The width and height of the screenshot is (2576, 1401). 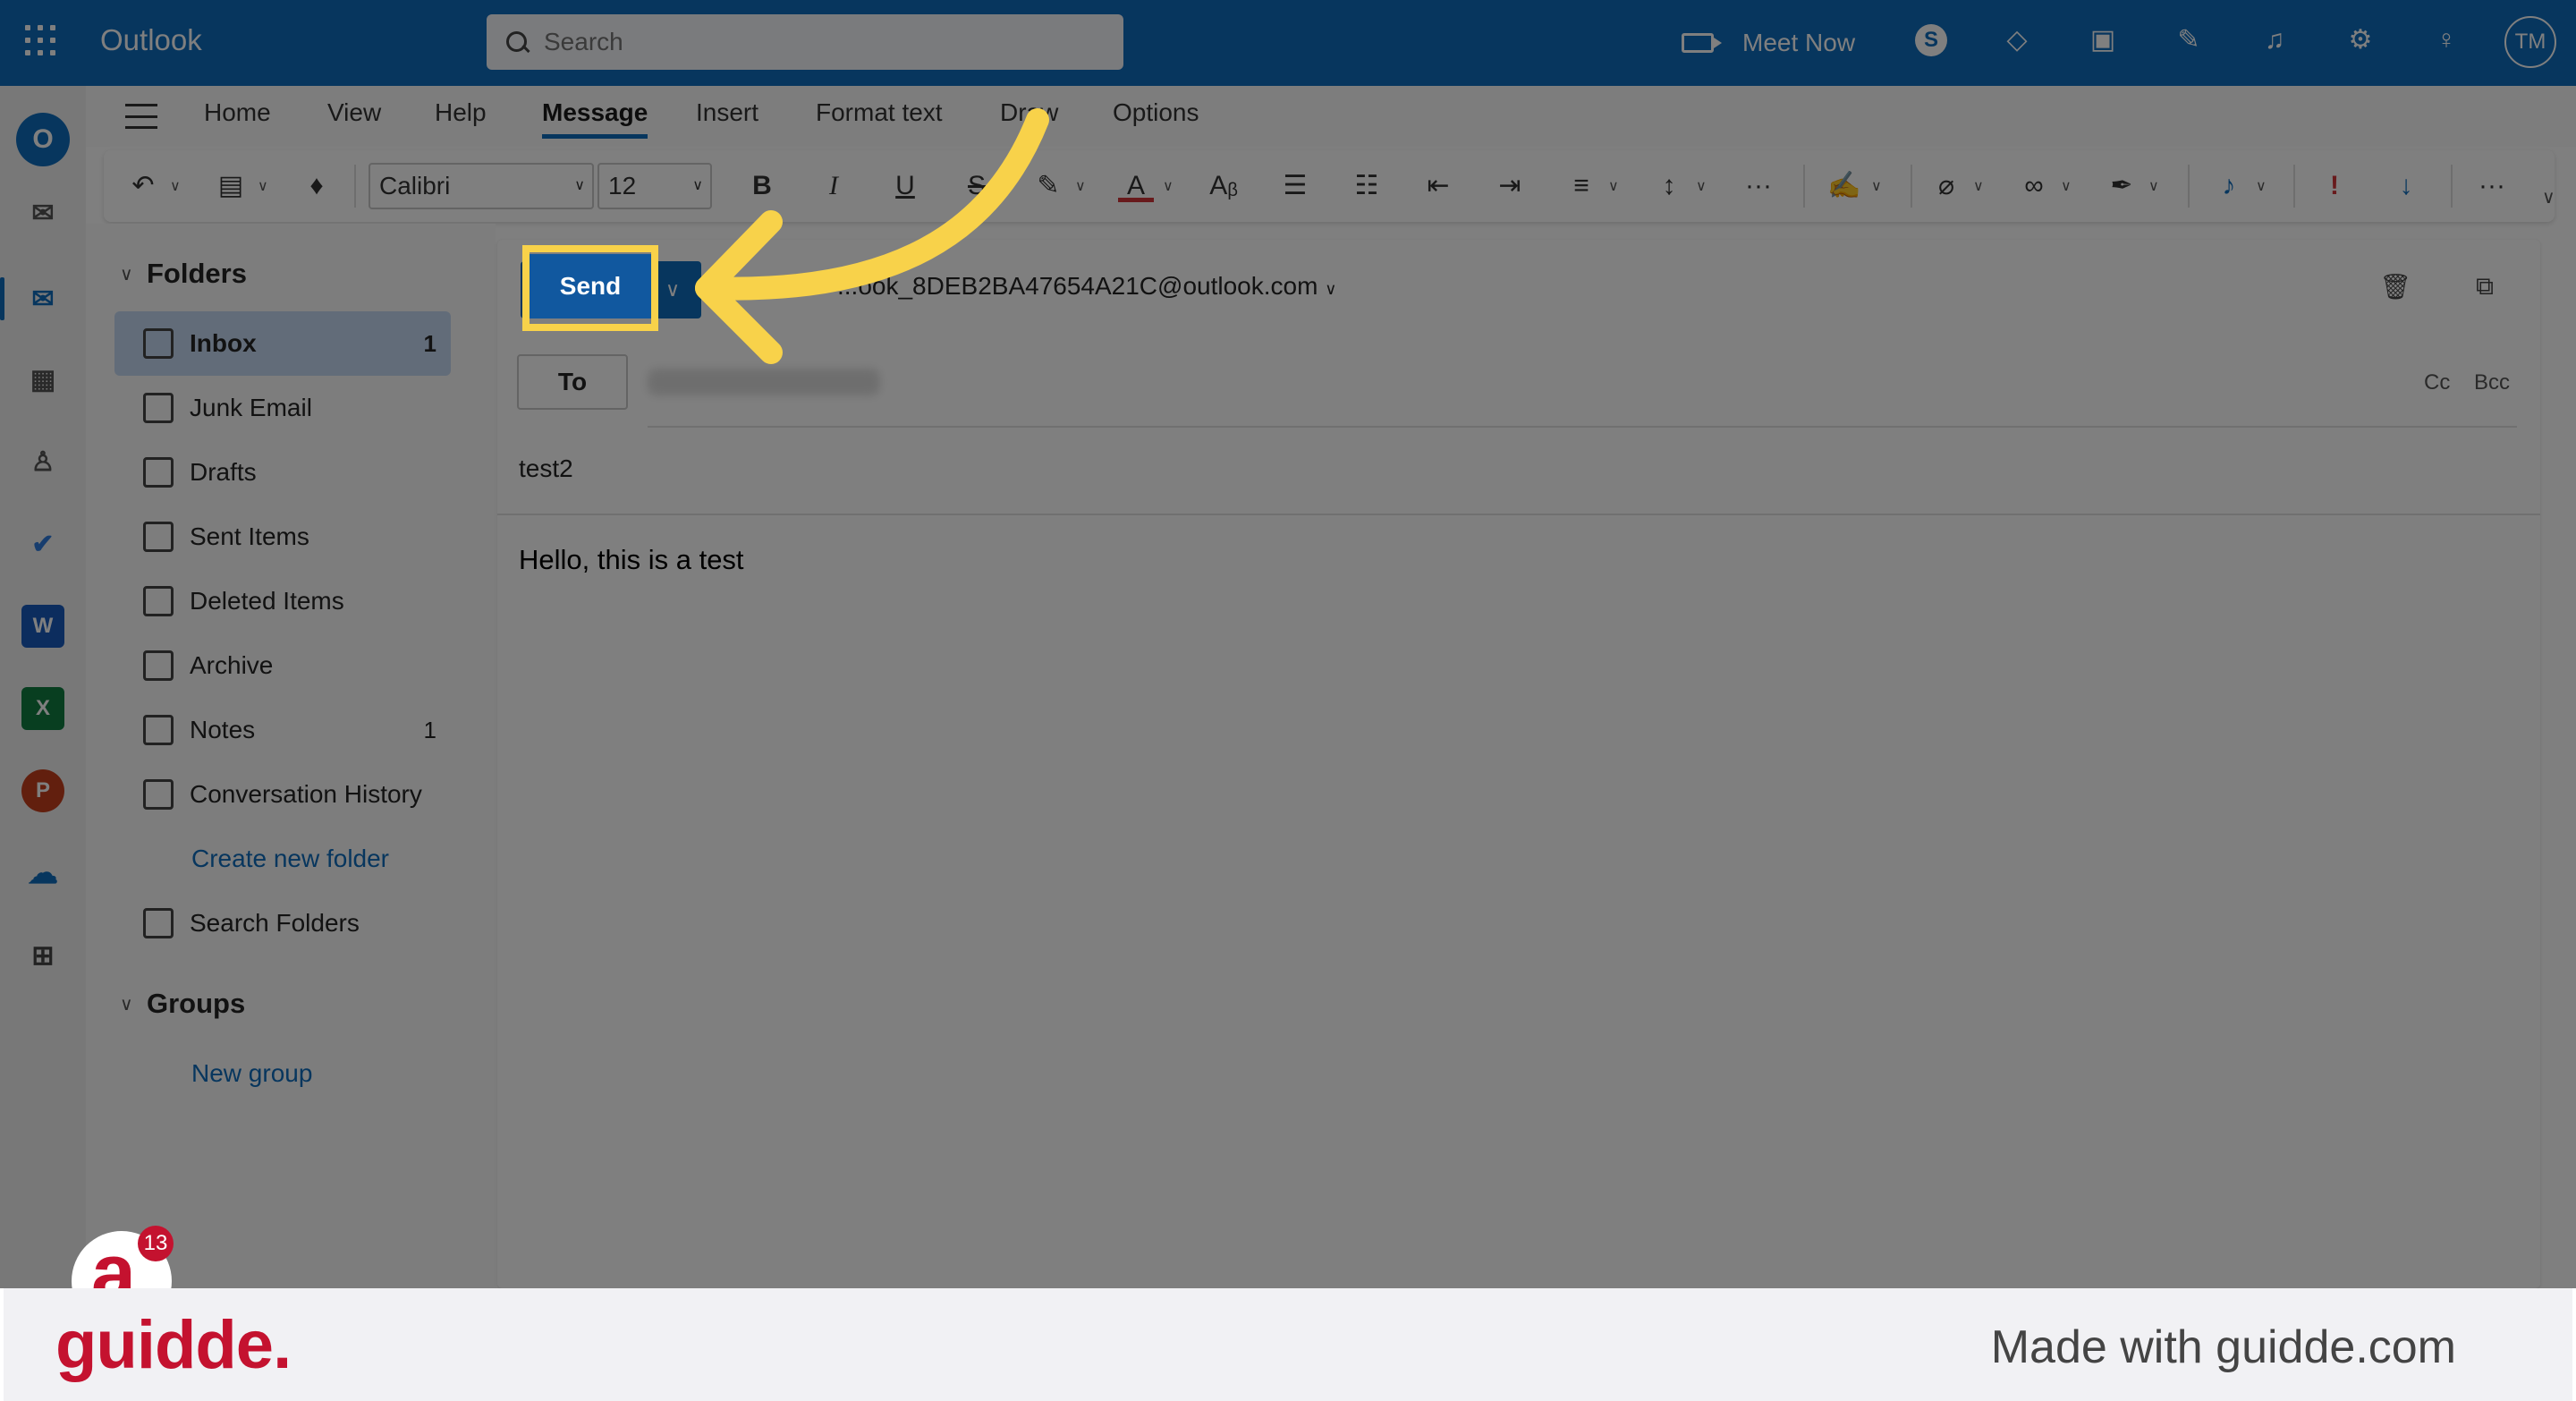 I want to click on new-group-link: New group, so click(x=251, y=1073).